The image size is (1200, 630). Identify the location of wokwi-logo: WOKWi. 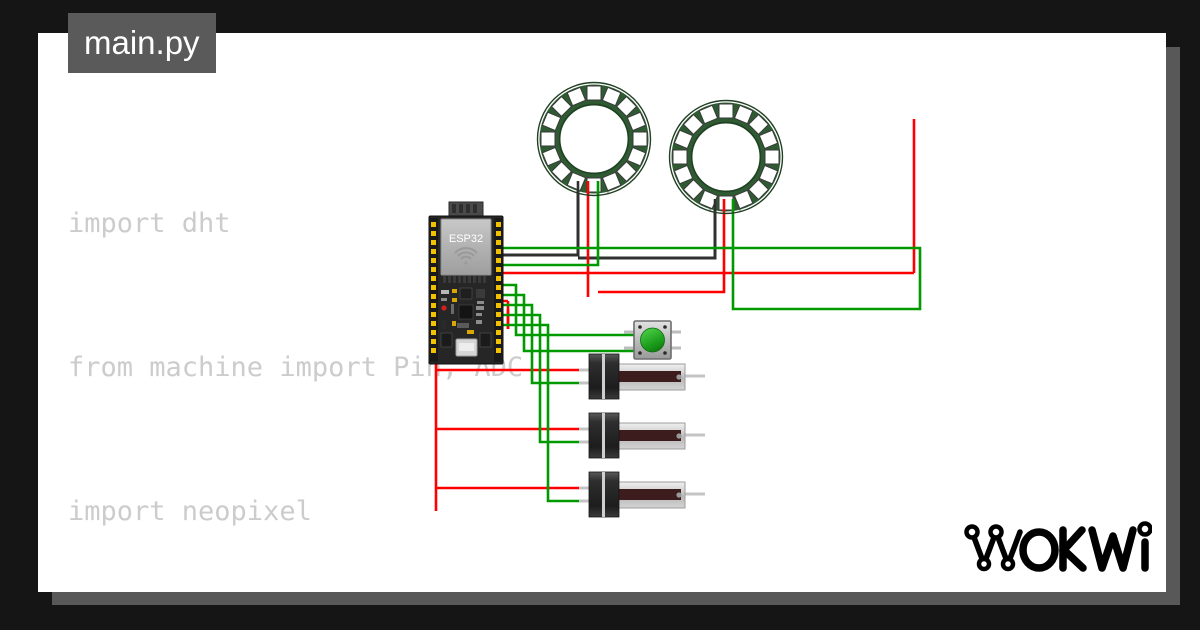
(1058, 546).